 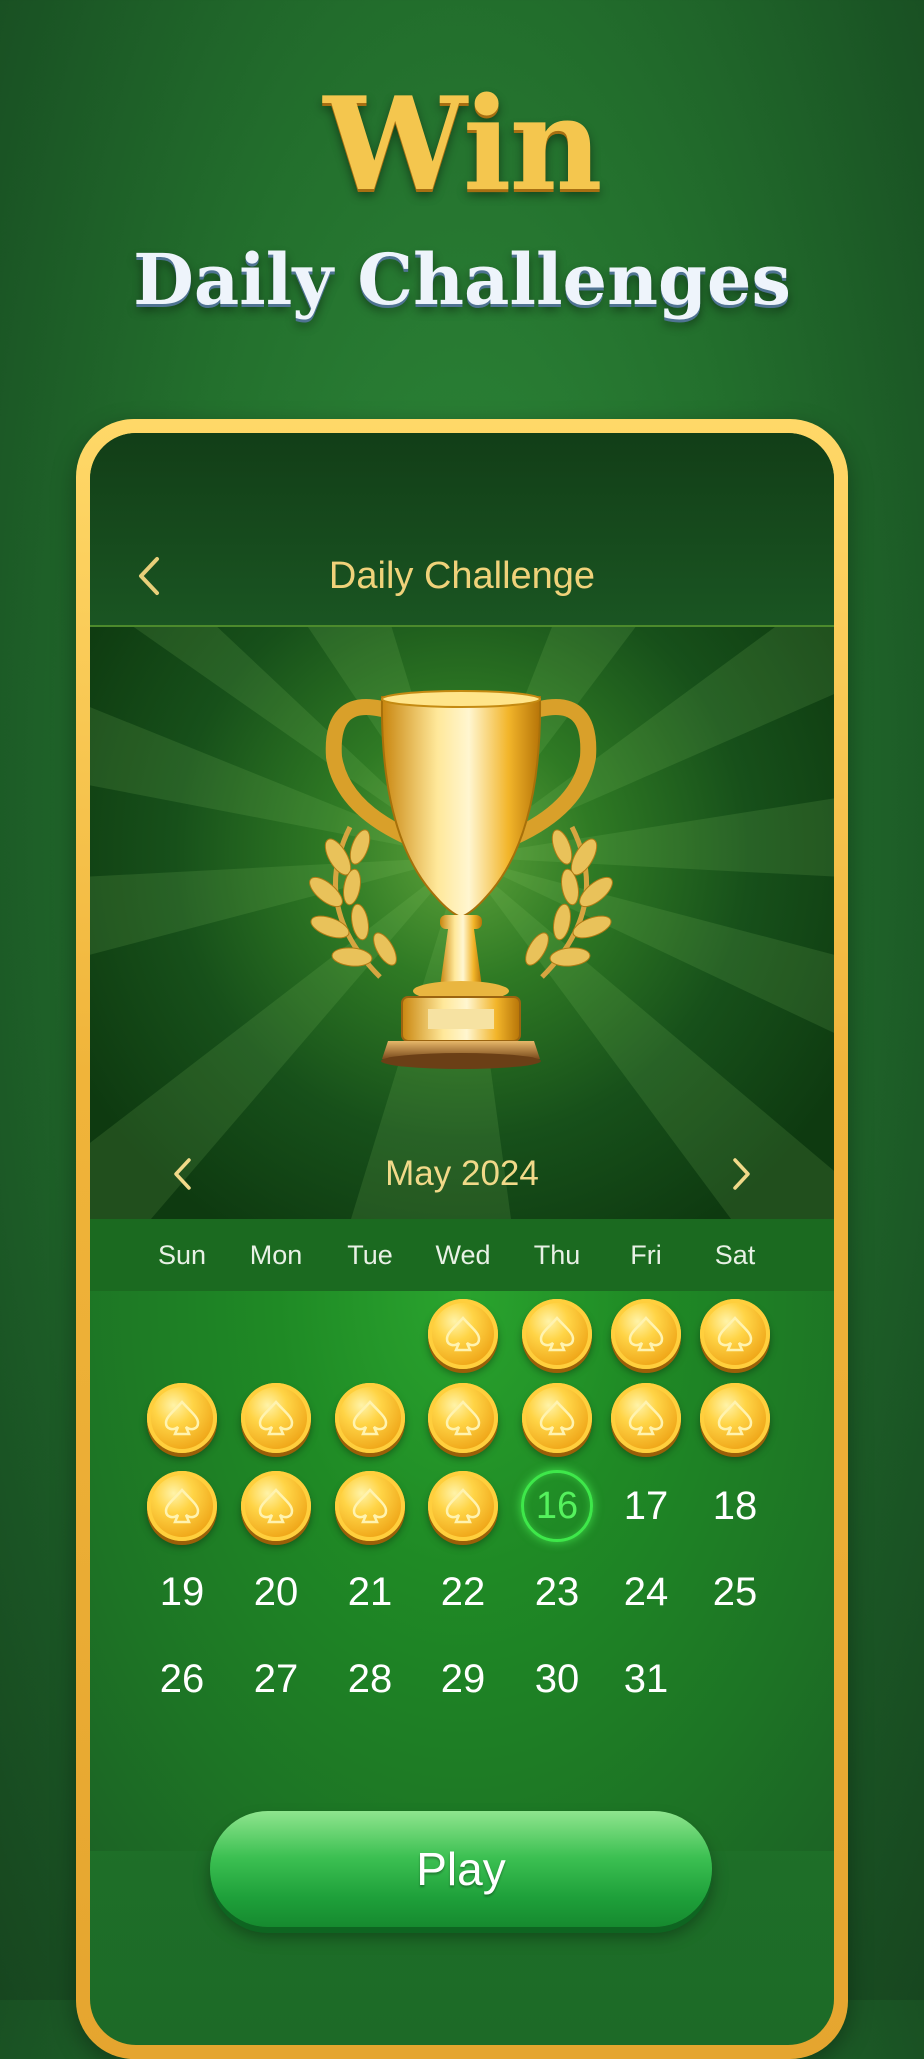 I want to click on day-number: 25, so click(x=735, y=1591).